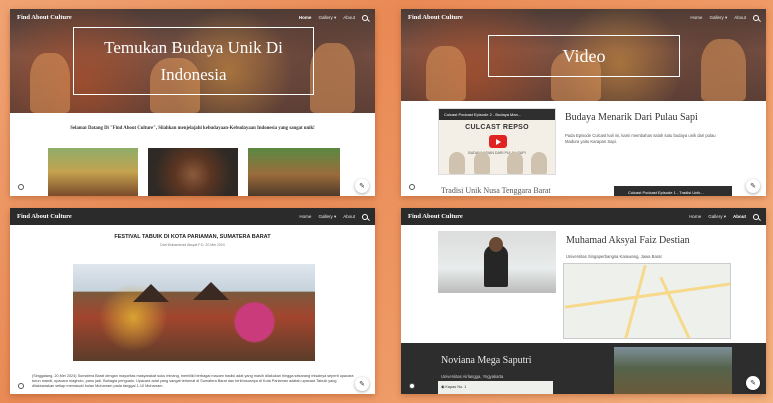 This screenshot has height=403, width=773. What do you see at coordinates (495, 387) in the screenshot?
I see `location-map: ◉ Kapas No. 1` at bounding box center [495, 387].